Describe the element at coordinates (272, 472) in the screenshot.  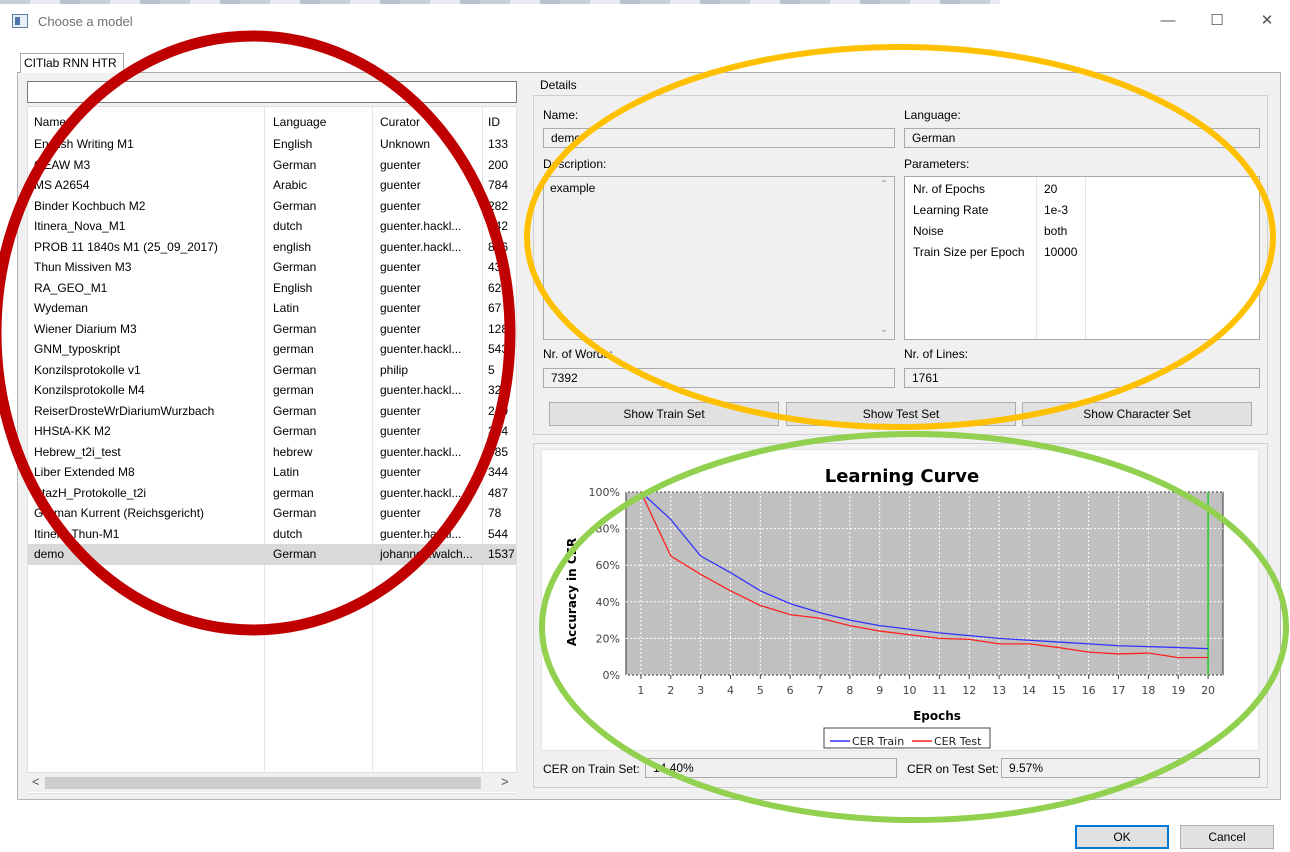
I see `table-row: Liber Extended M8 Latin guenter 344` at that location.